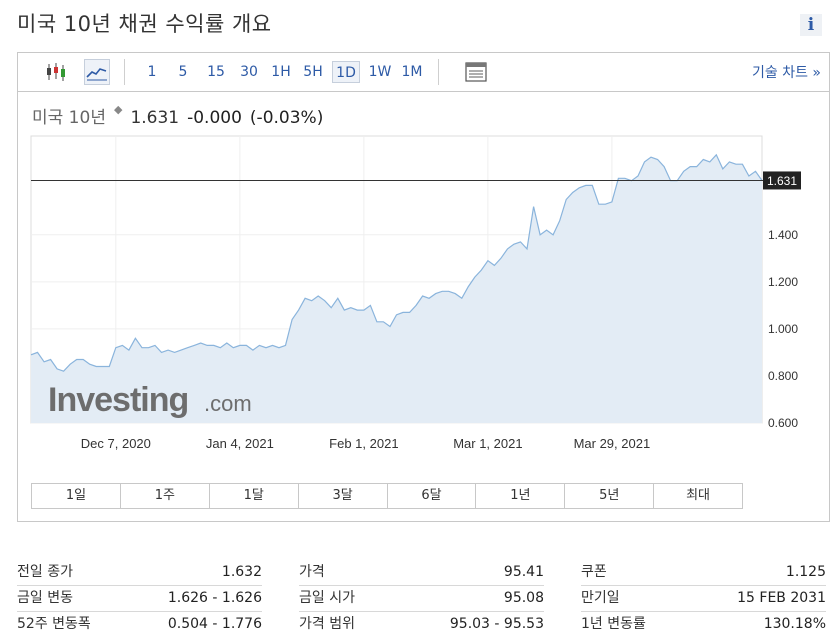 This screenshot has width=836, height=643. What do you see at coordinates (782, 181) in the screenshot?
I see `price-label: 1.631` at bounding box center [782, 181].